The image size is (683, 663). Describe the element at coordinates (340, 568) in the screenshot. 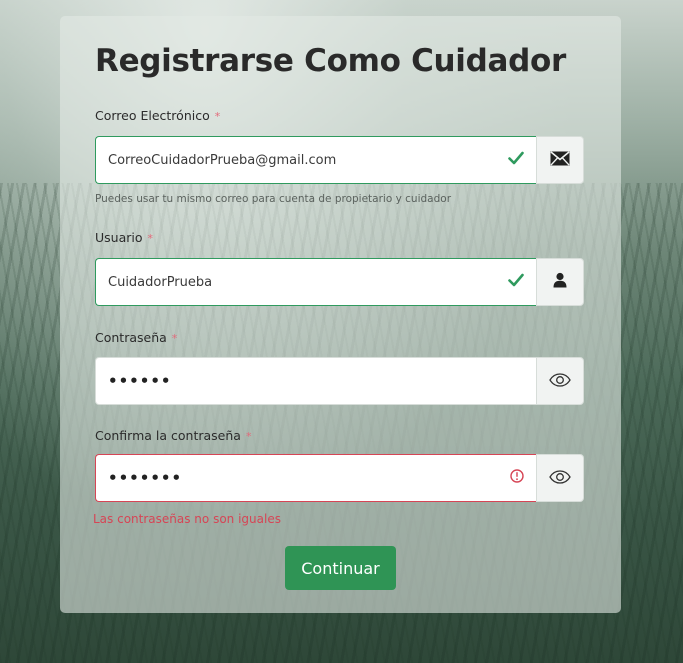

I see `continue-button: Continuar` at that location.